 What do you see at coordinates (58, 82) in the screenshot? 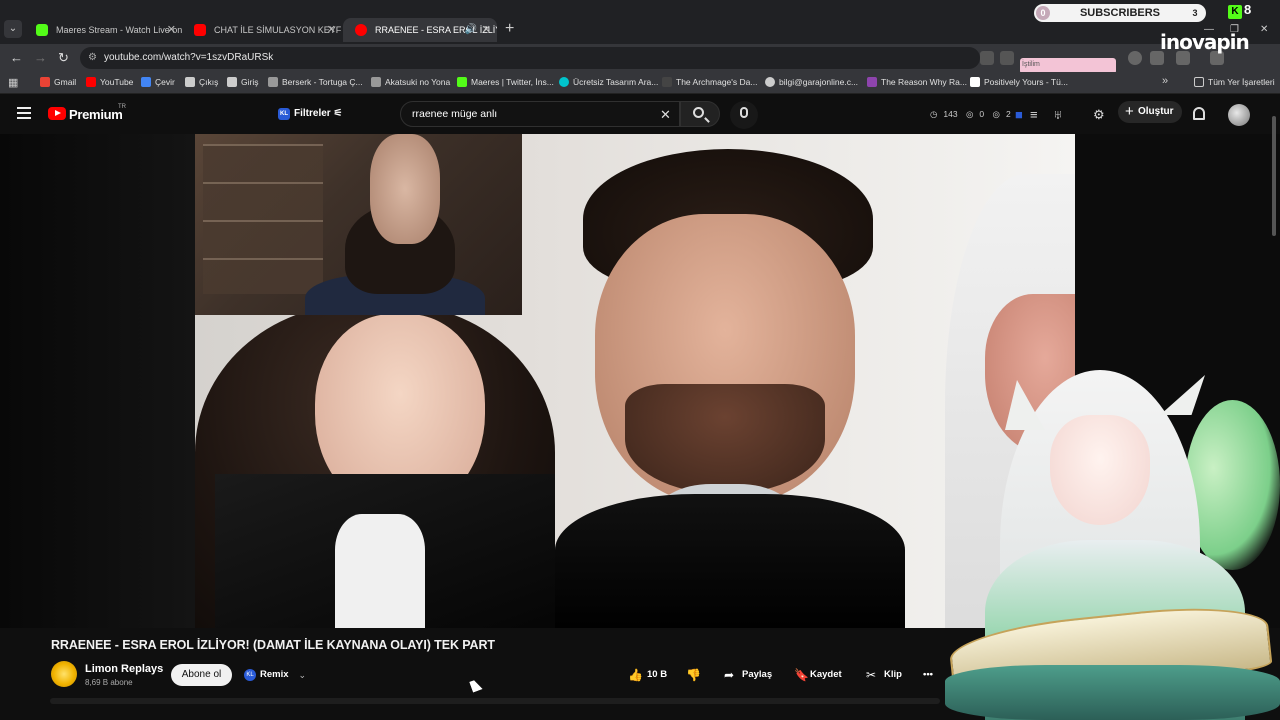
I see `bookmark-gmail: Gmail` at bounding box center [58, 82].